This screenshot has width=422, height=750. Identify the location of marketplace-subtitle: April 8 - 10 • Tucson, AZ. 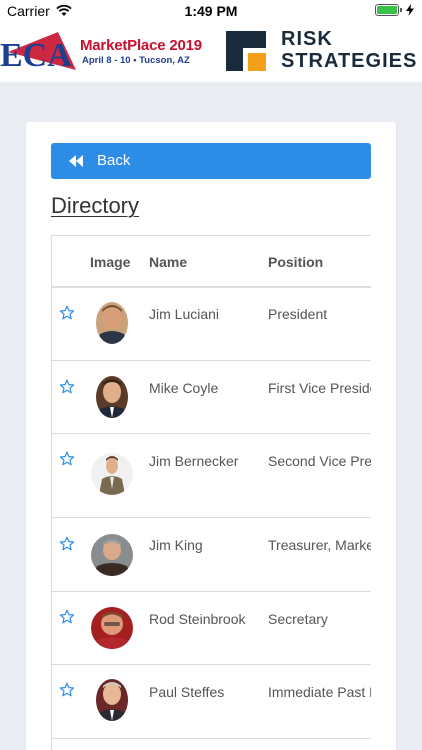
(136, 60).